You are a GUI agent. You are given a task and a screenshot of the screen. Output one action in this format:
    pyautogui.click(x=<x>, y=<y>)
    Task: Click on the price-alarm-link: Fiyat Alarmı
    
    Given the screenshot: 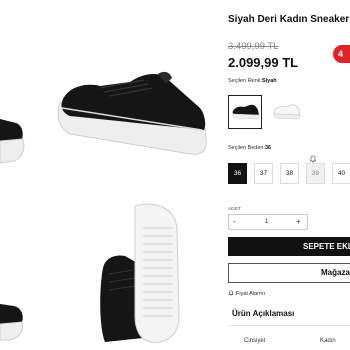 What is the action you would take?
    pyautogui.click(x=246, y=293)
    